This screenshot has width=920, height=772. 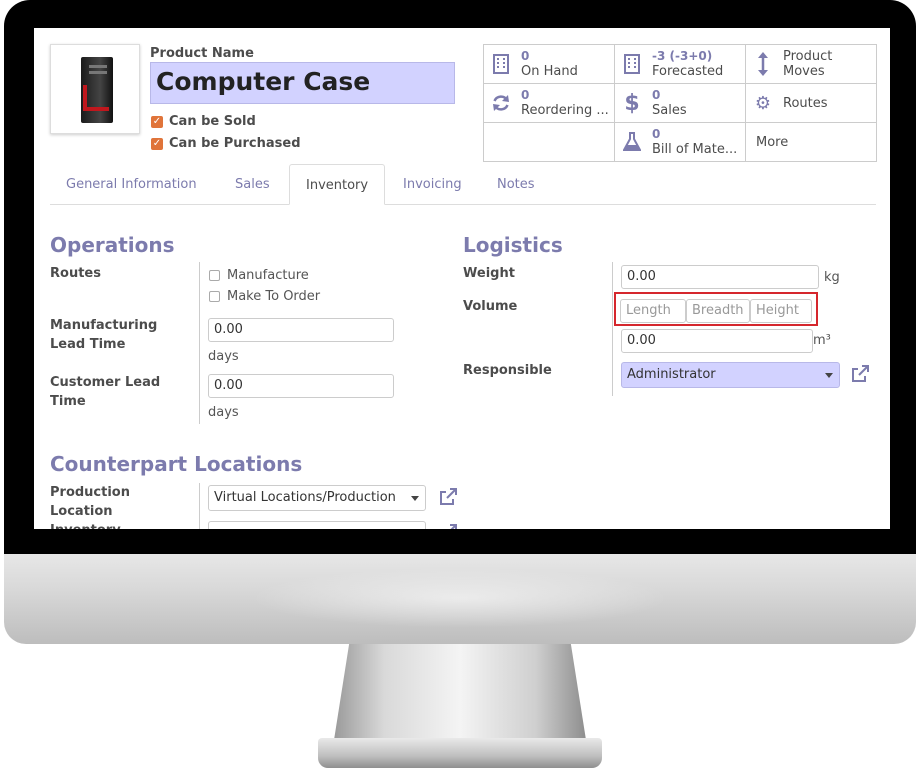 I want to click on forecasted-value: -3 (-3+0), so click(x=682, y=56).